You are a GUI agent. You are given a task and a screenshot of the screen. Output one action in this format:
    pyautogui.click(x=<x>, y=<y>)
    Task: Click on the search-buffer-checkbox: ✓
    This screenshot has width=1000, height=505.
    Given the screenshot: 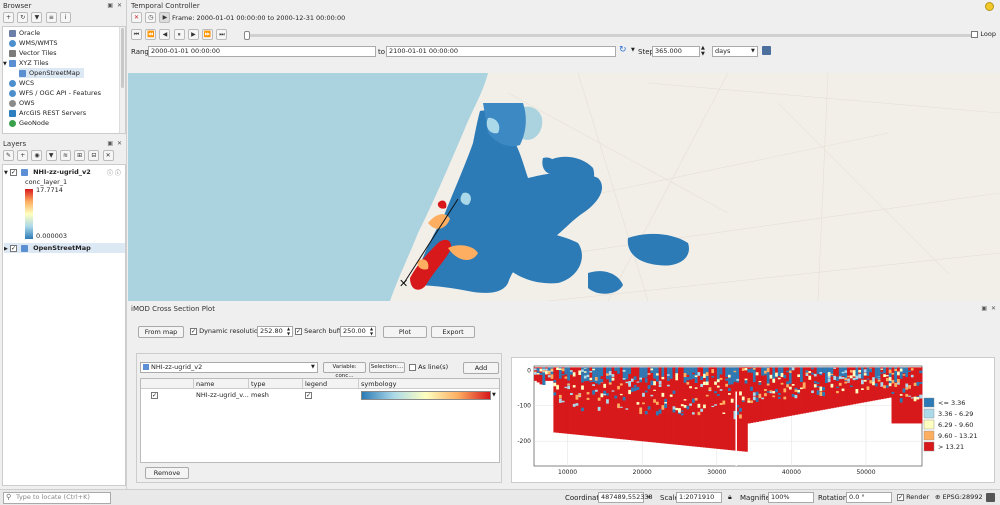 What is the action you would take?
    pyautogui.click(x=298, y=331)
    